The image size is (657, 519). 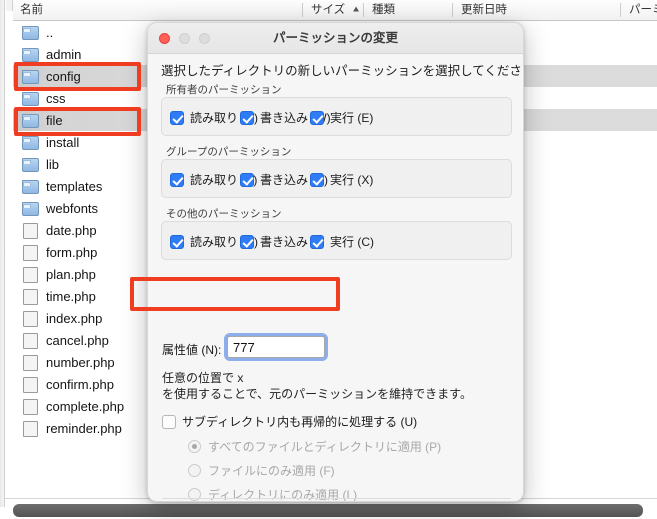 I want to click on file-name: time.php, so click(x=71, y=296).